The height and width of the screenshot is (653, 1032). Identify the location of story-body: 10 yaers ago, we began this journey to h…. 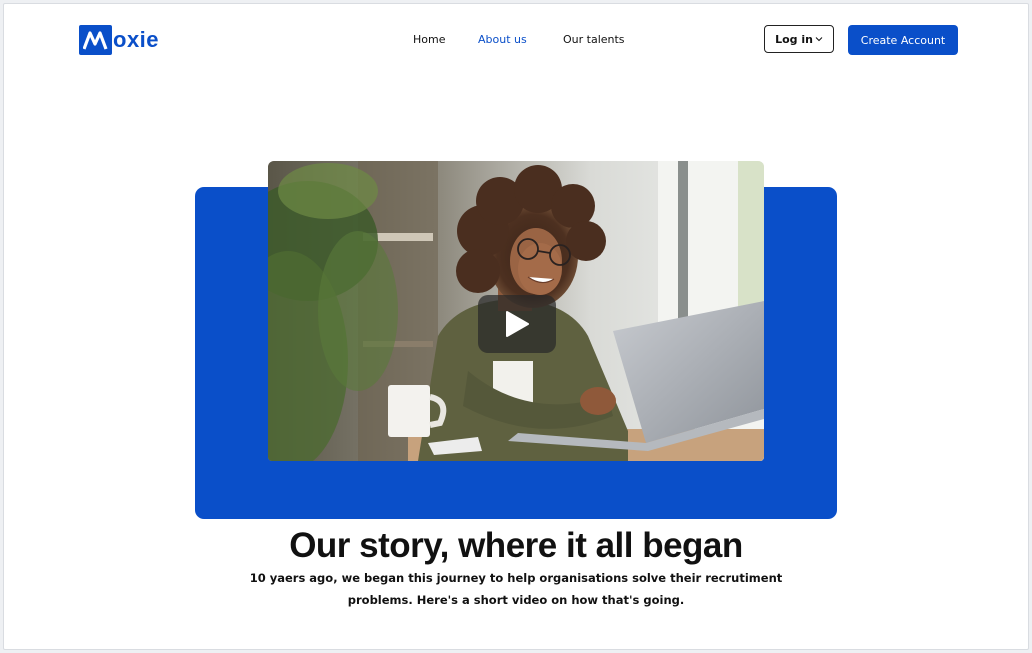
(516, 589).